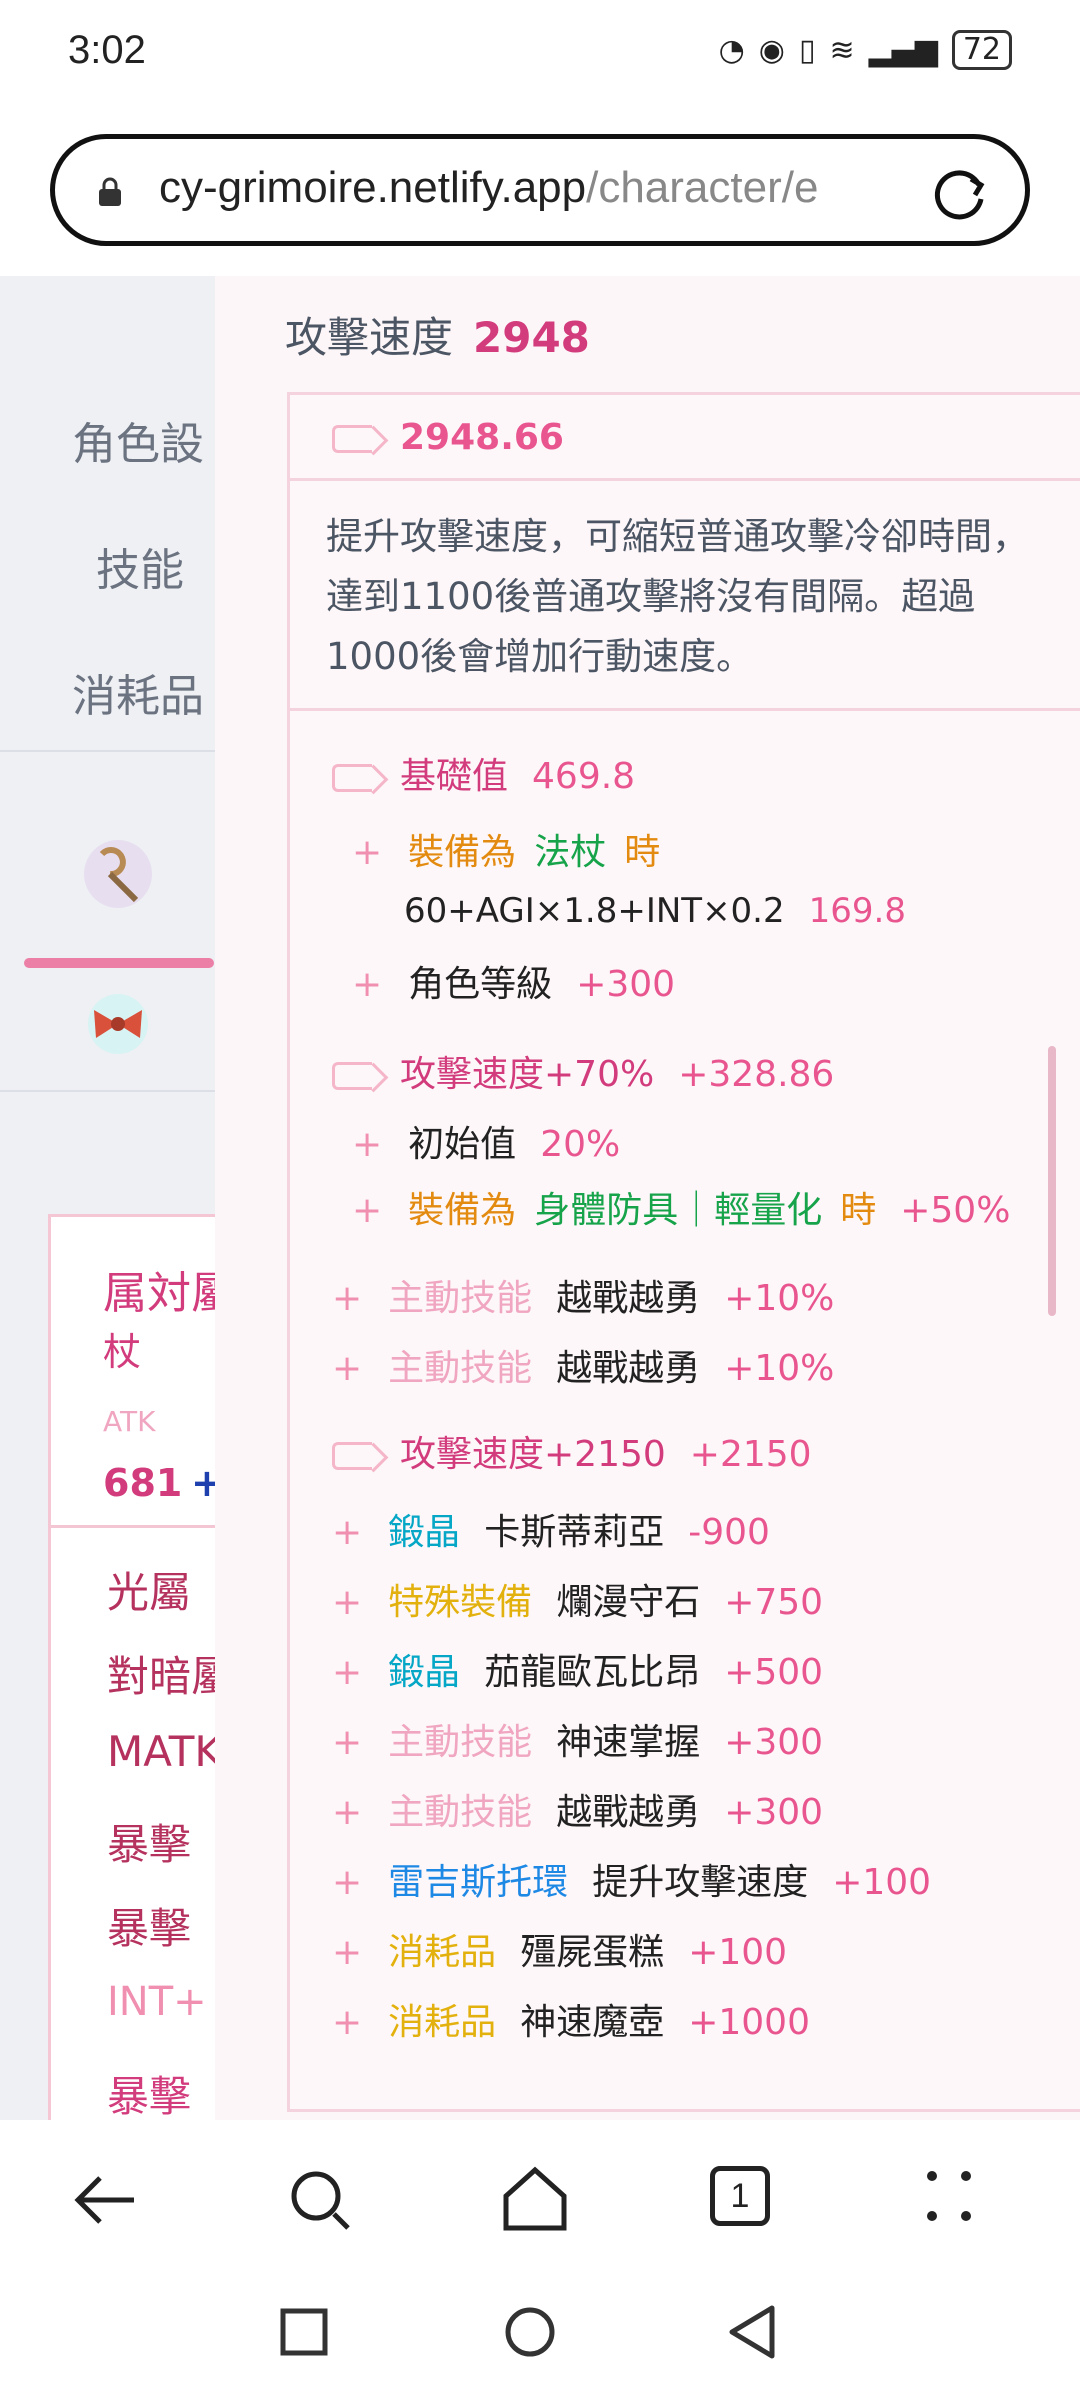 Image resolution: width=1080 pixels, height=2403 pixels. I want to click on total-value: 2948.66, so click(482, 437).